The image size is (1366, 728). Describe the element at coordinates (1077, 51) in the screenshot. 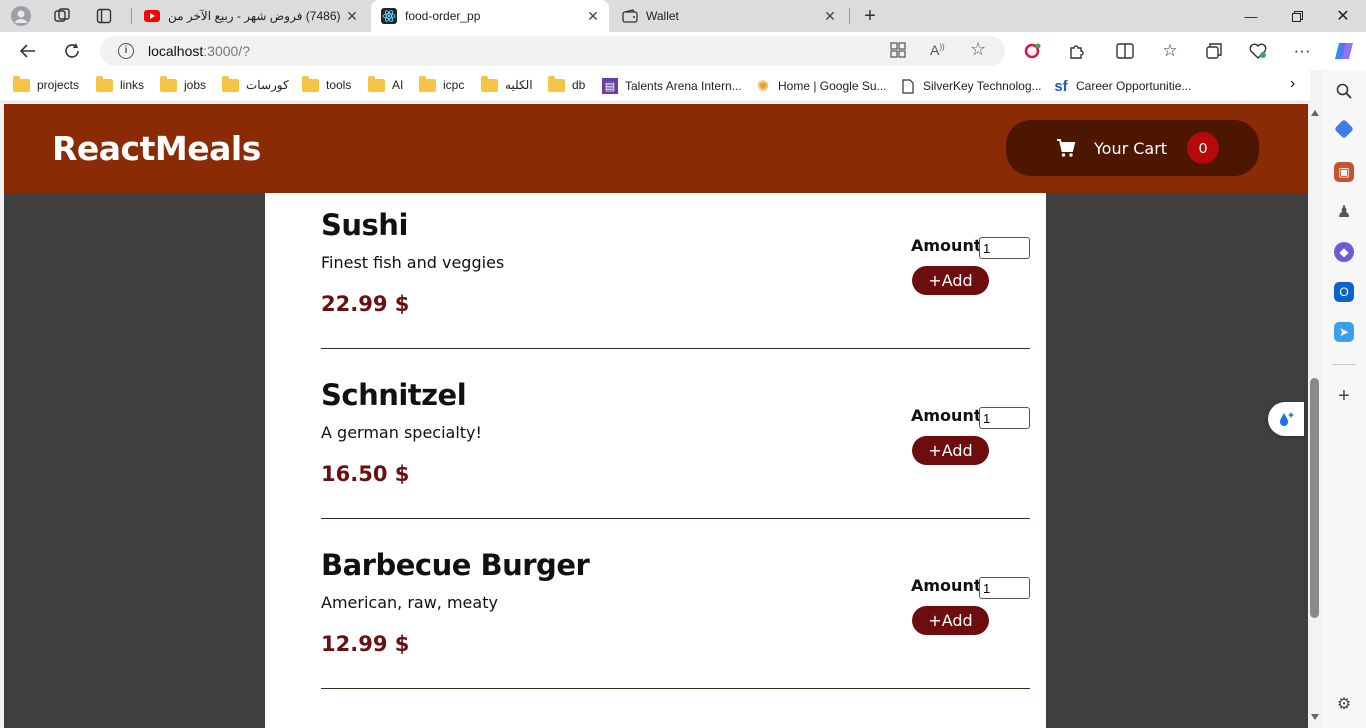

I see `extensions-icon` at that location.